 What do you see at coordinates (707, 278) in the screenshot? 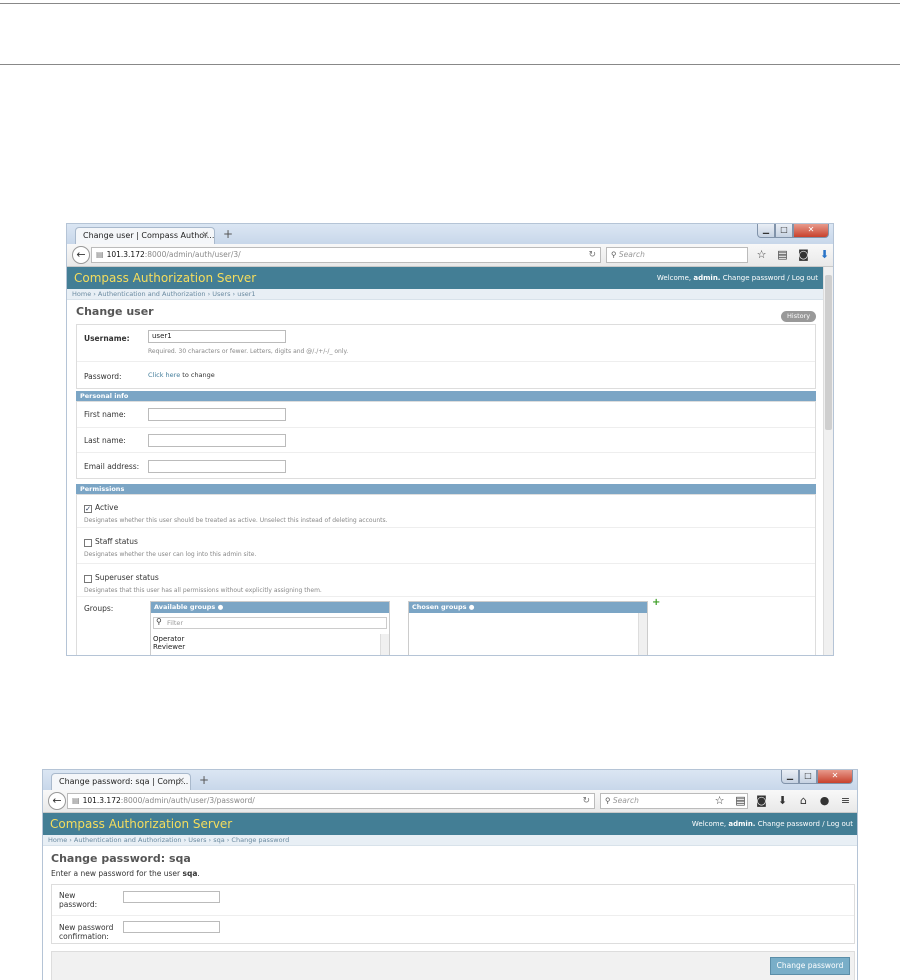
I see `username-display: admin.` at bounding box center [707, 278].